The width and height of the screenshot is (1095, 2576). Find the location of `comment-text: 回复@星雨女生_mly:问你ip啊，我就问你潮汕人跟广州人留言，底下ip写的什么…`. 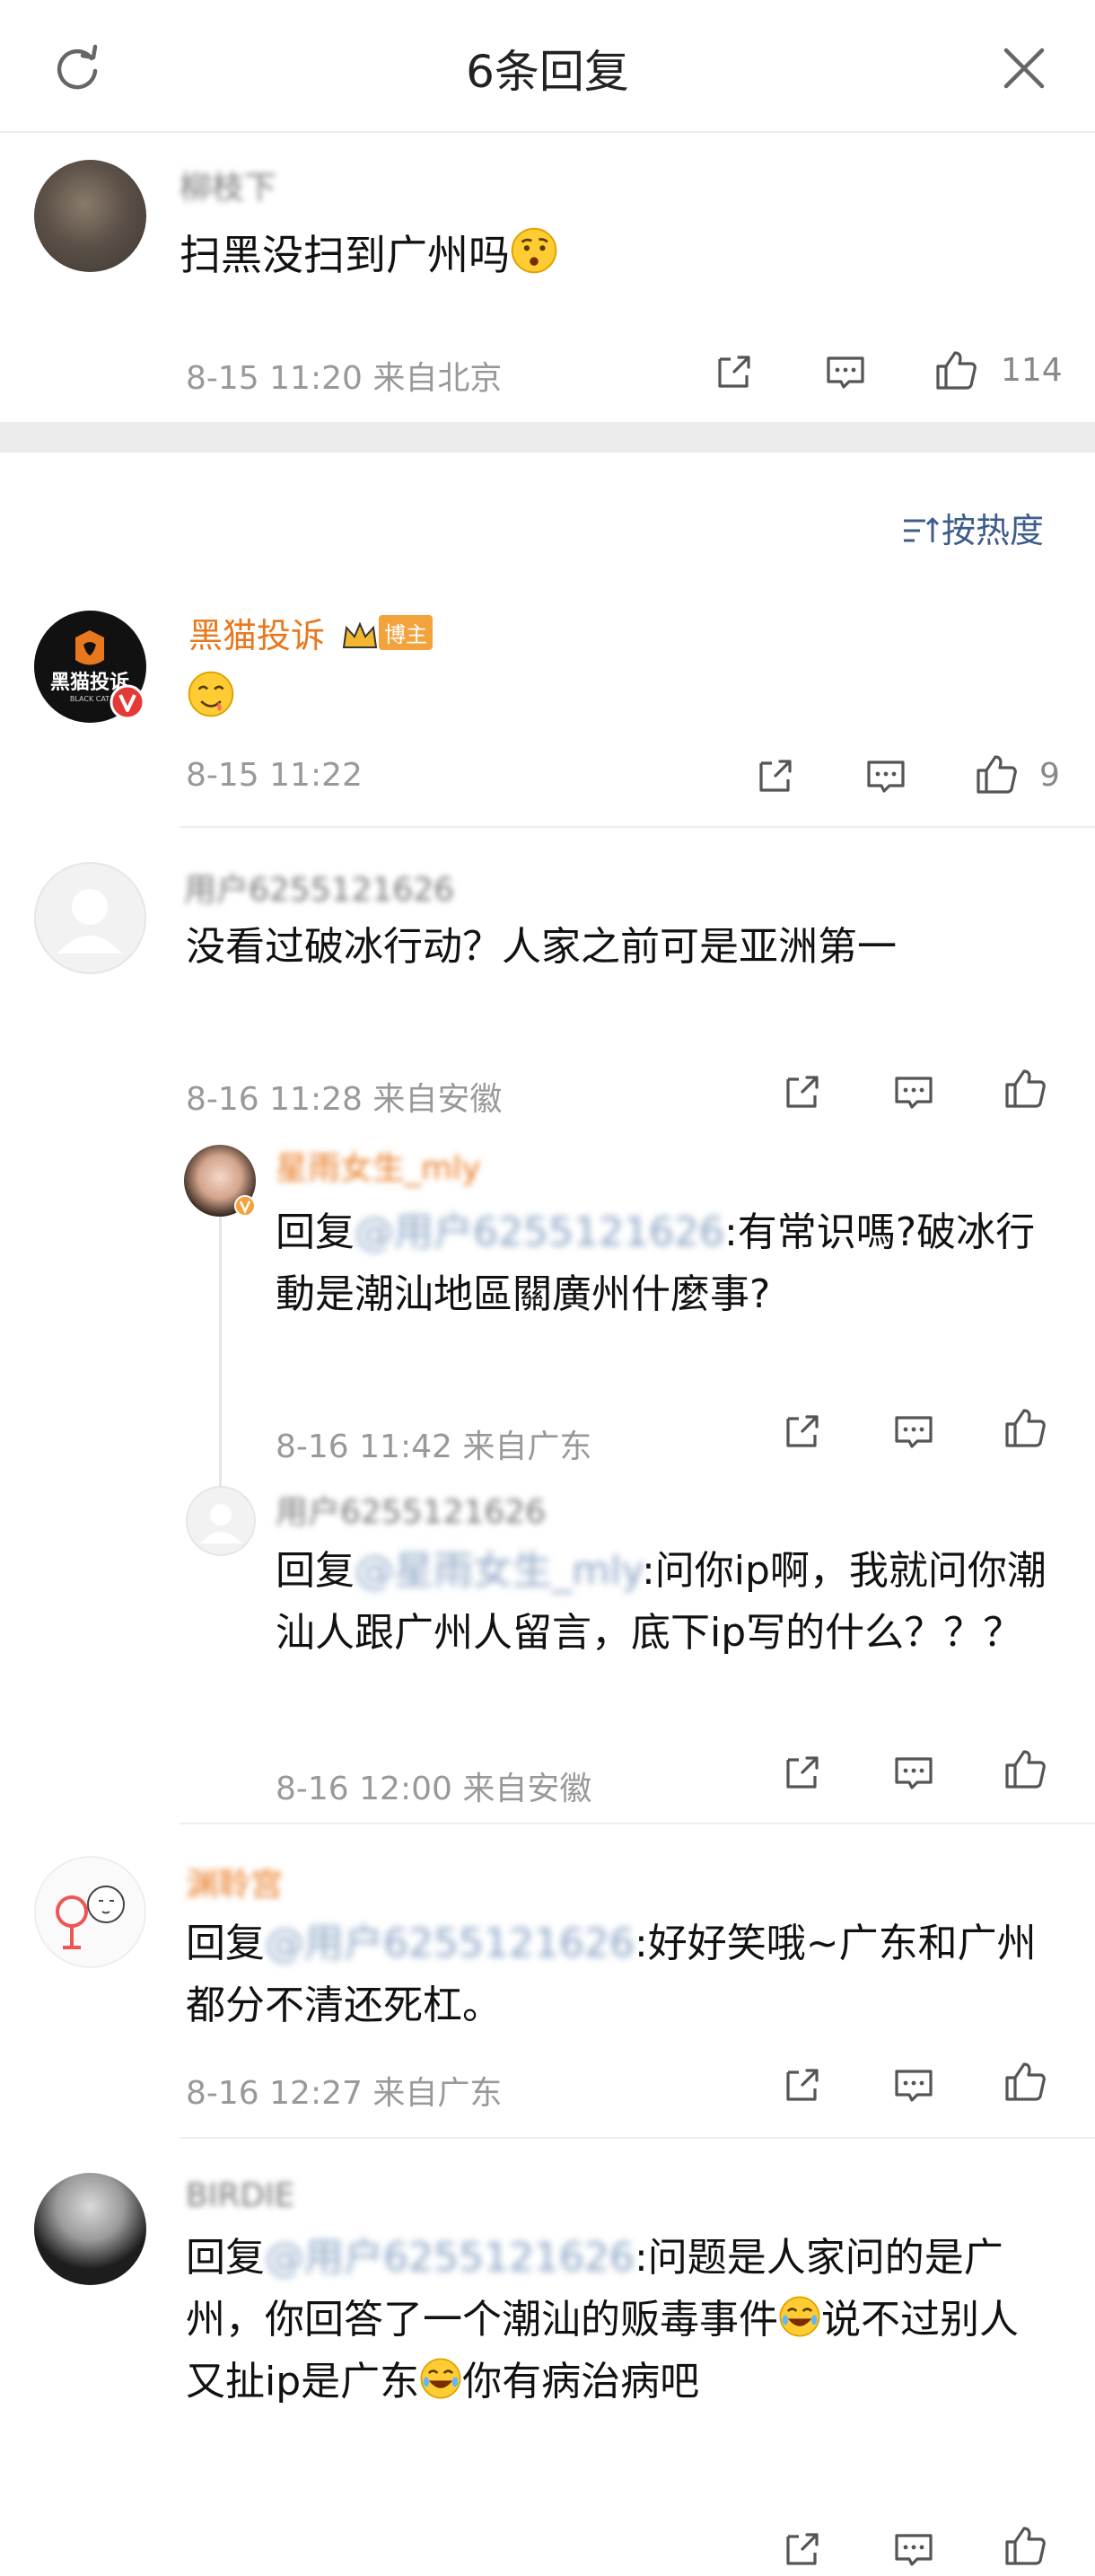

comment-text: 回复@星雨女生_mly:问你ip啊，我就问你潮汕人跟广州人留言，底下ip写的什么… is located at coordinates (661, 1602).